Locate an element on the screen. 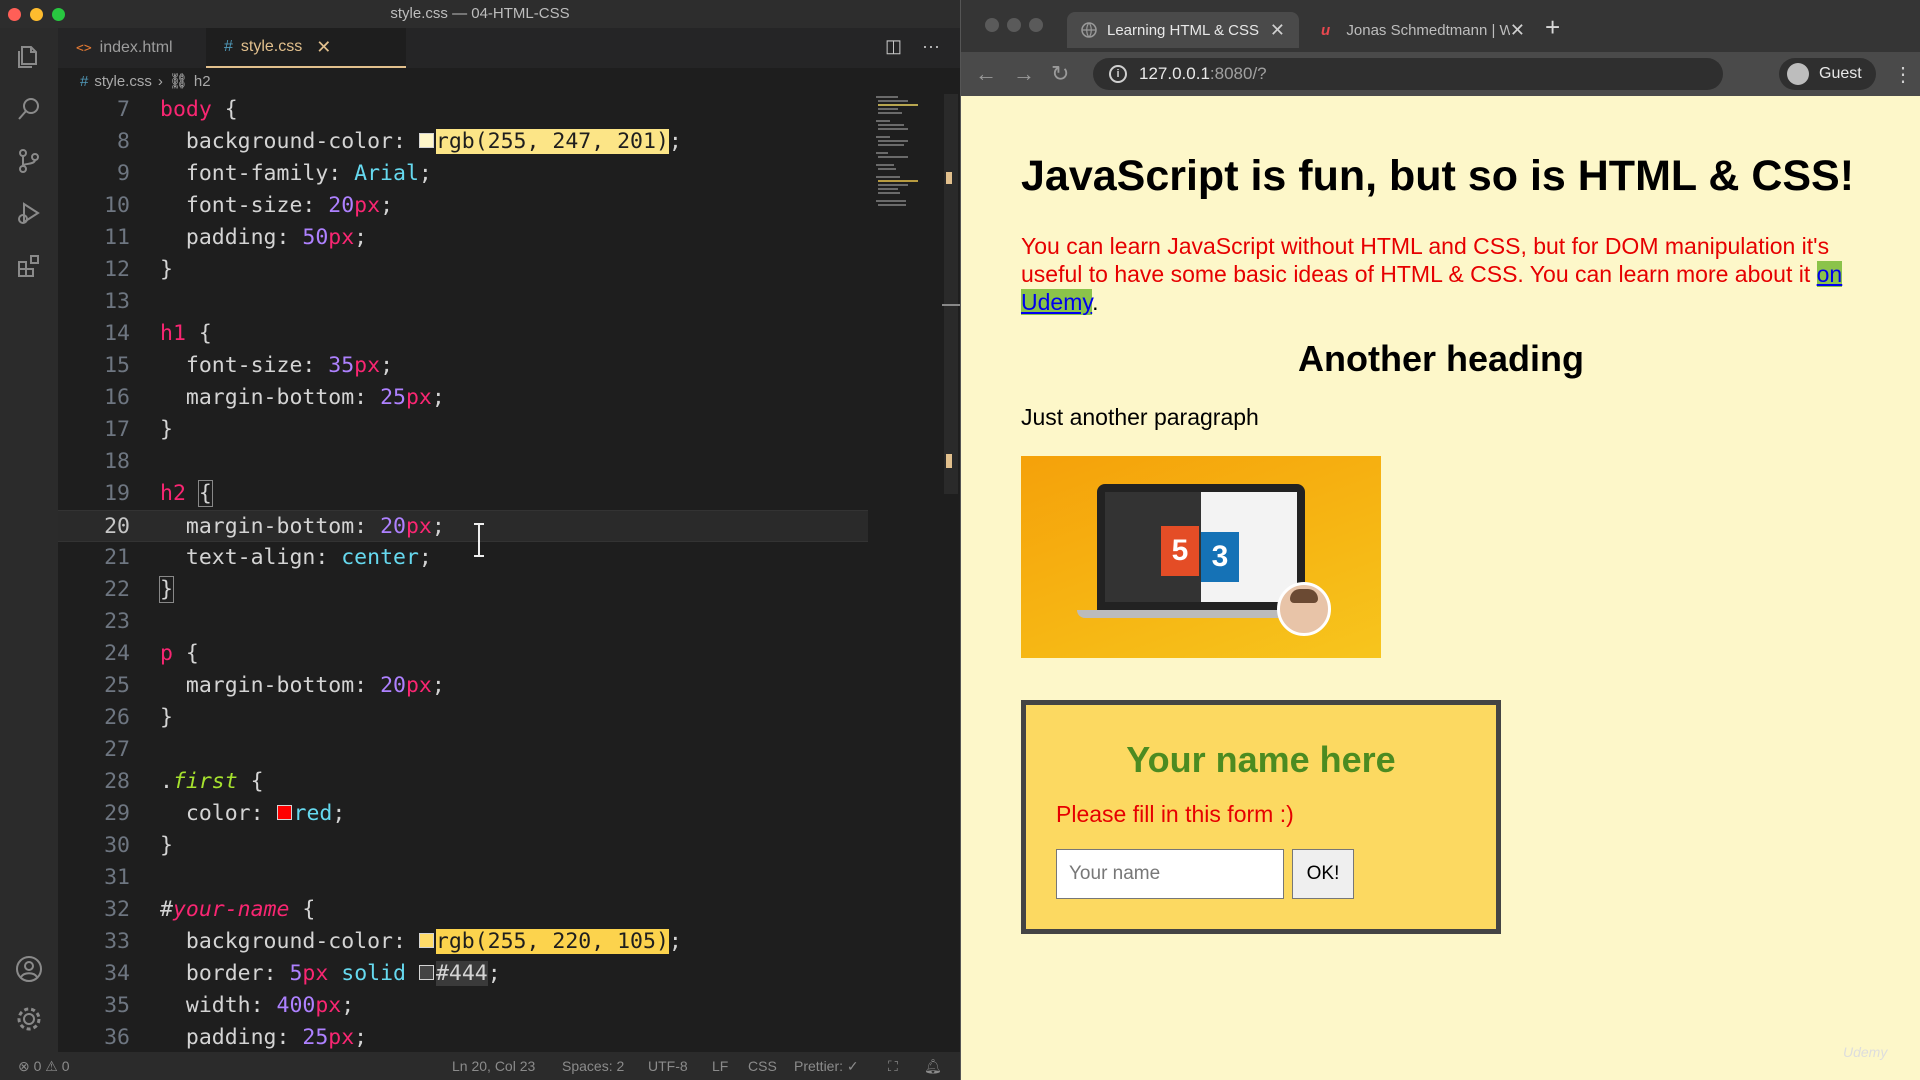 Image resolution: width=1920 pixels, height=1080 pixels. code-token: border is located at coordinates (224, 973).